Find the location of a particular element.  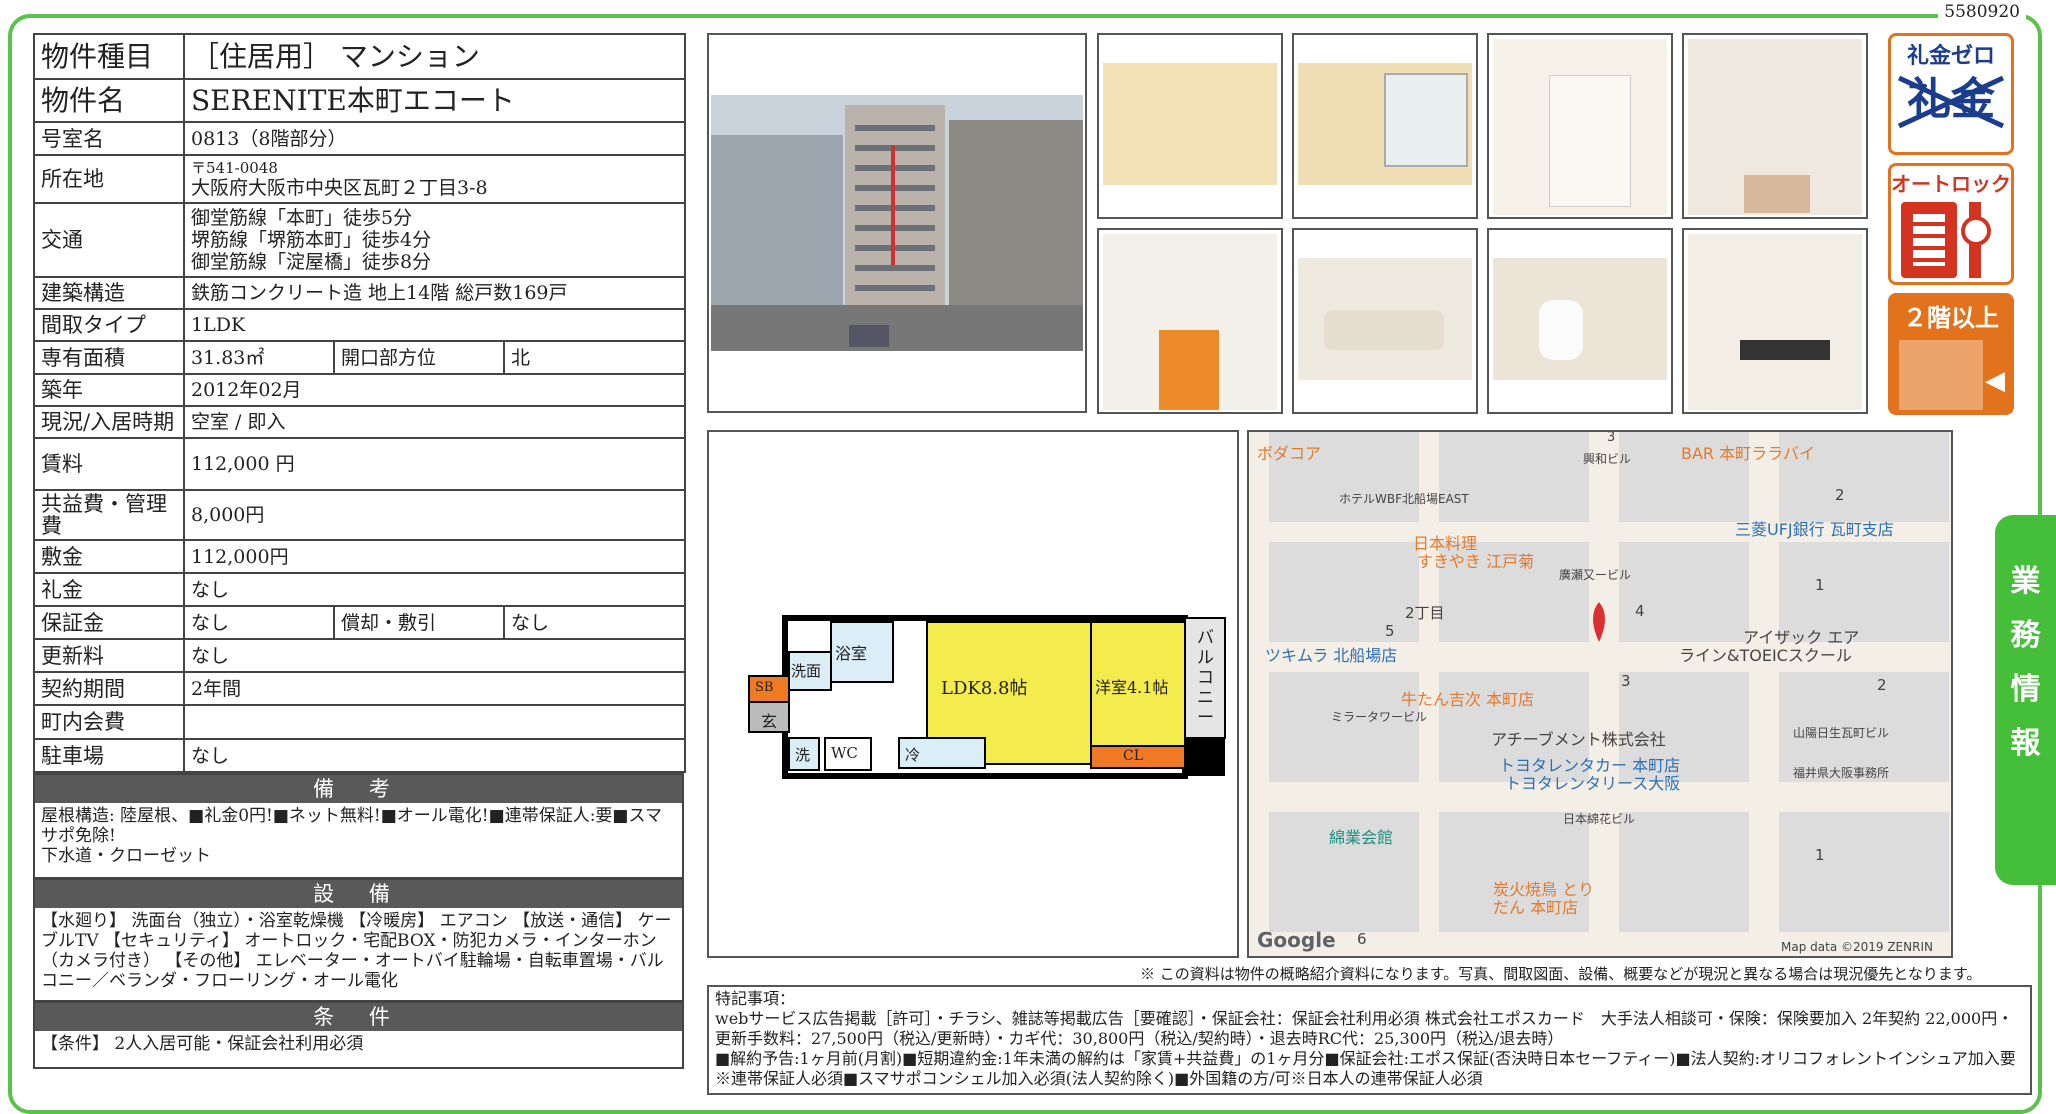

plan-ldk-label: LDK8.8帖 is located at coordinates (984, 688).